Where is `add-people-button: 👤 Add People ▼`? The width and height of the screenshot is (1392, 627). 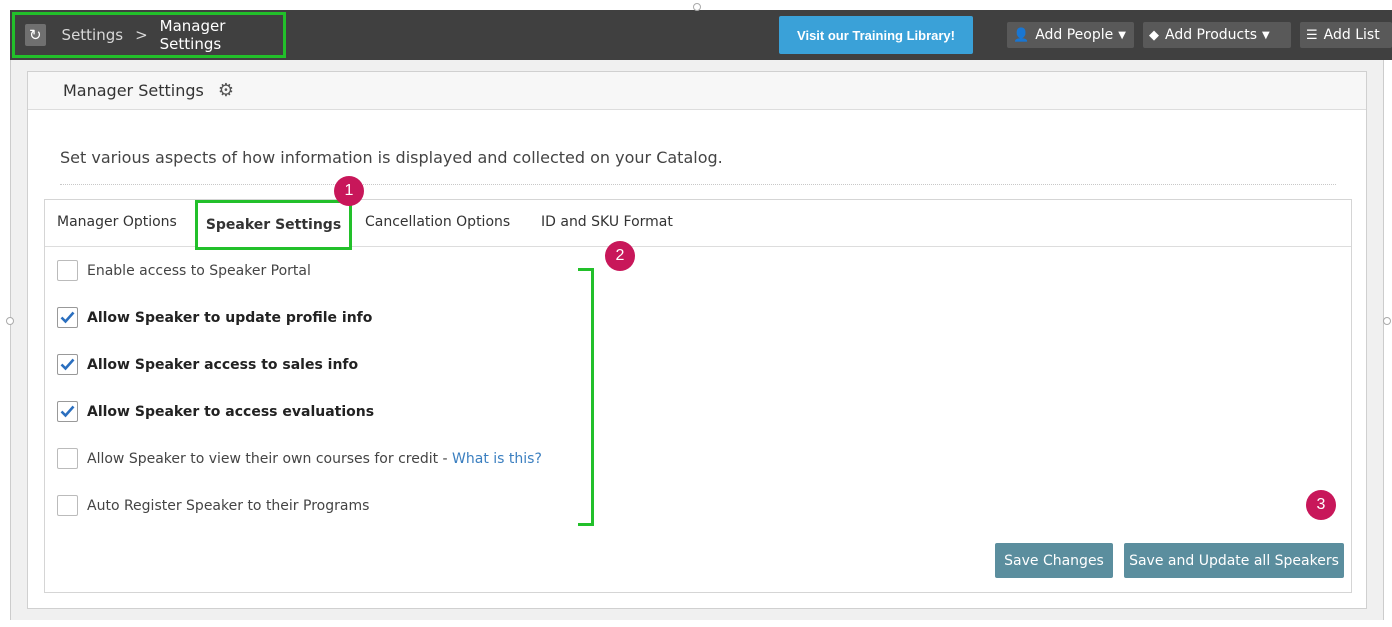 add-people-button: 👤 Add People ▼ is located at coordinates (1070, 35).